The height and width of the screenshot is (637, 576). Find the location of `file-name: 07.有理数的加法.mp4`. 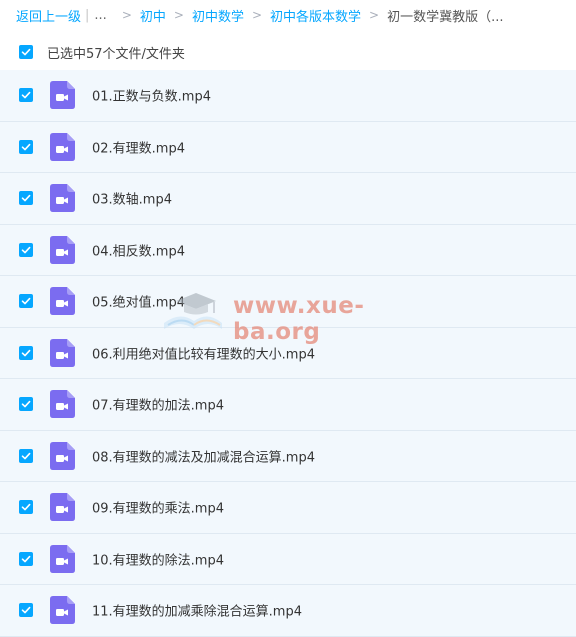

file-name: 07.有理数的加法.mp4 is located at coordinates (158, 404).